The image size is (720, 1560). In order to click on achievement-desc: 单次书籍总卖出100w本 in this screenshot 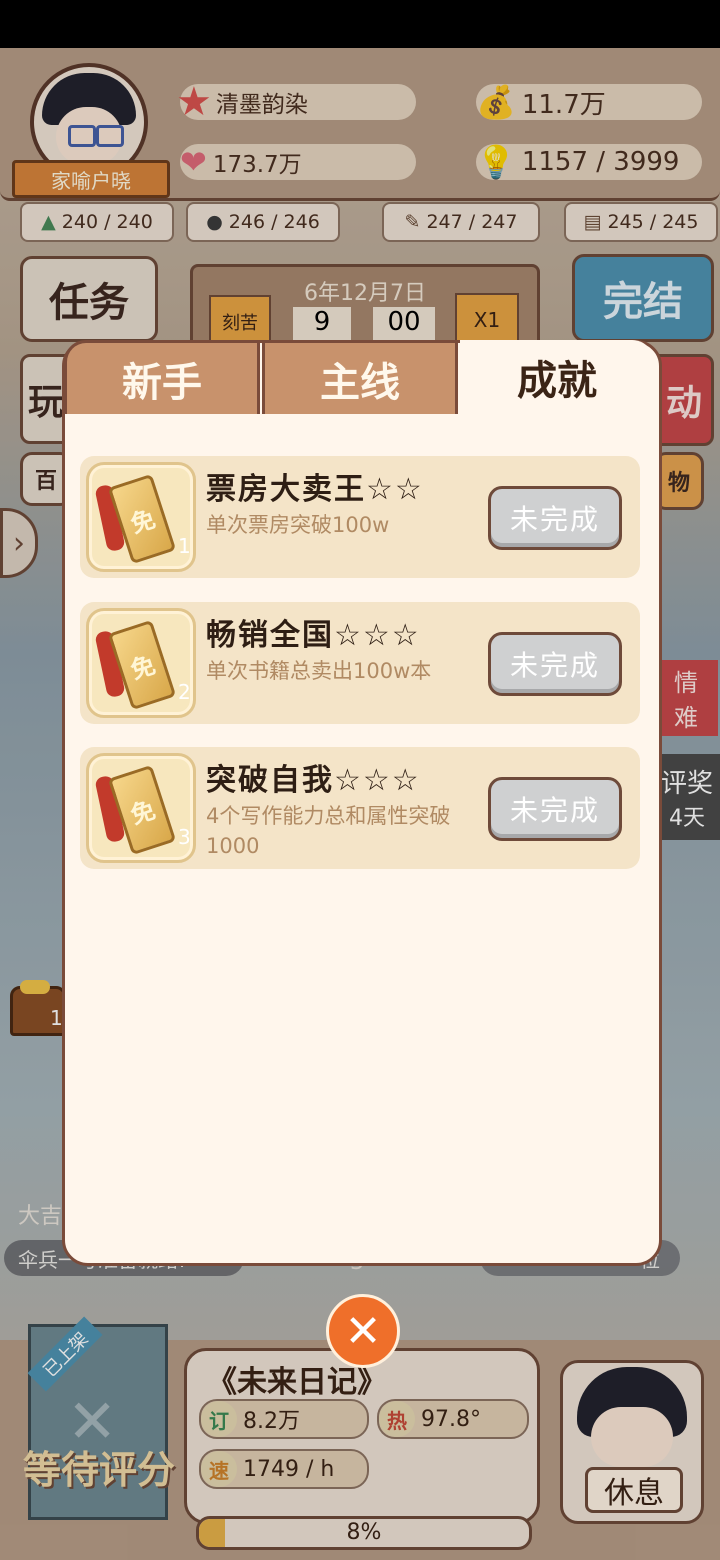, I will do `click(319, 671)`.